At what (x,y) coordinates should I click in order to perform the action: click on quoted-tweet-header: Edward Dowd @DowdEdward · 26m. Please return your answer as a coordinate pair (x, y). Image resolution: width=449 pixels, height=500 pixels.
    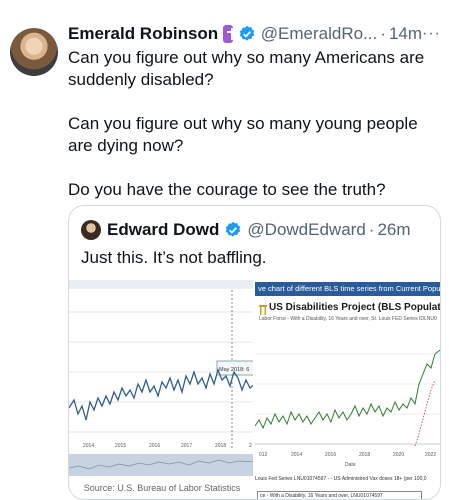
    Looking at the image, I should click on (246, 230).